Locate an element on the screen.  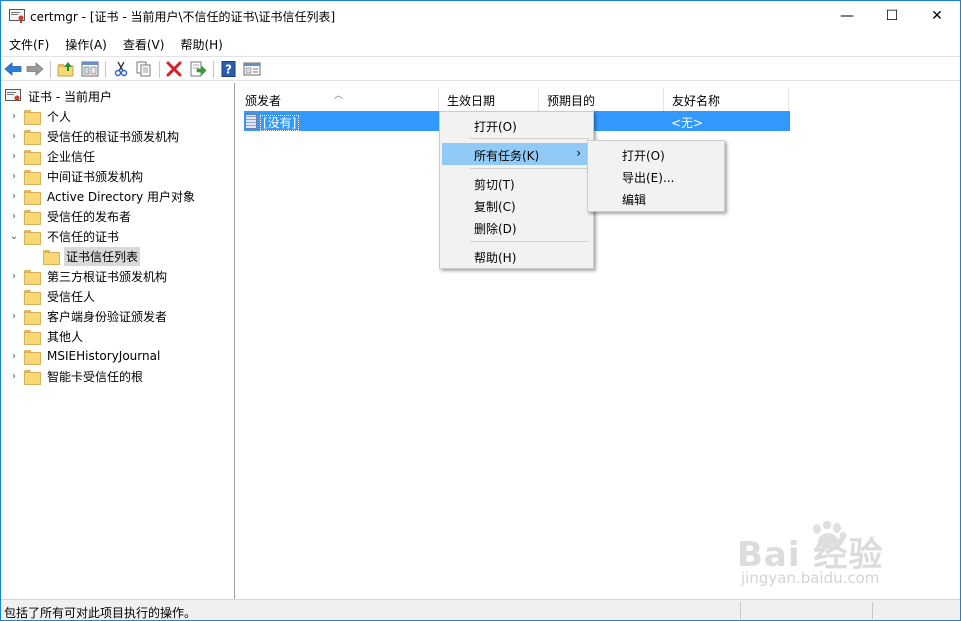
tree-root-label: 证书 - 当前用户 is located at coordinates (70, 96).